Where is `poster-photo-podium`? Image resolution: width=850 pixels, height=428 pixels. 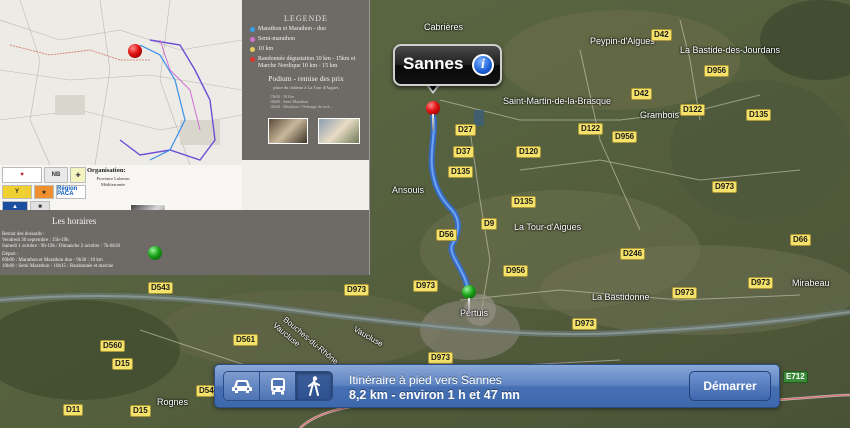
poster-photo-podium is located at coordinates (288, 131).